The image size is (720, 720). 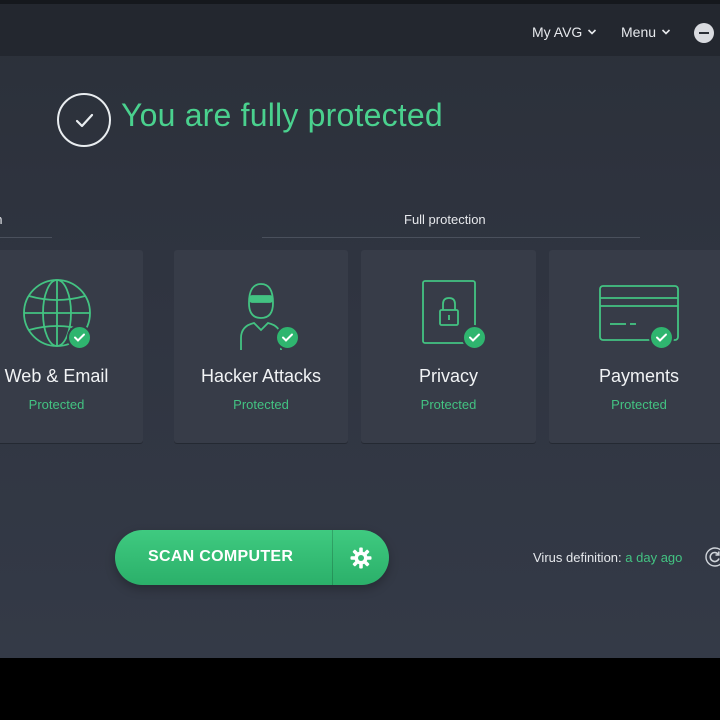 I want to click on gear-icon, so click(x=361, y=558).